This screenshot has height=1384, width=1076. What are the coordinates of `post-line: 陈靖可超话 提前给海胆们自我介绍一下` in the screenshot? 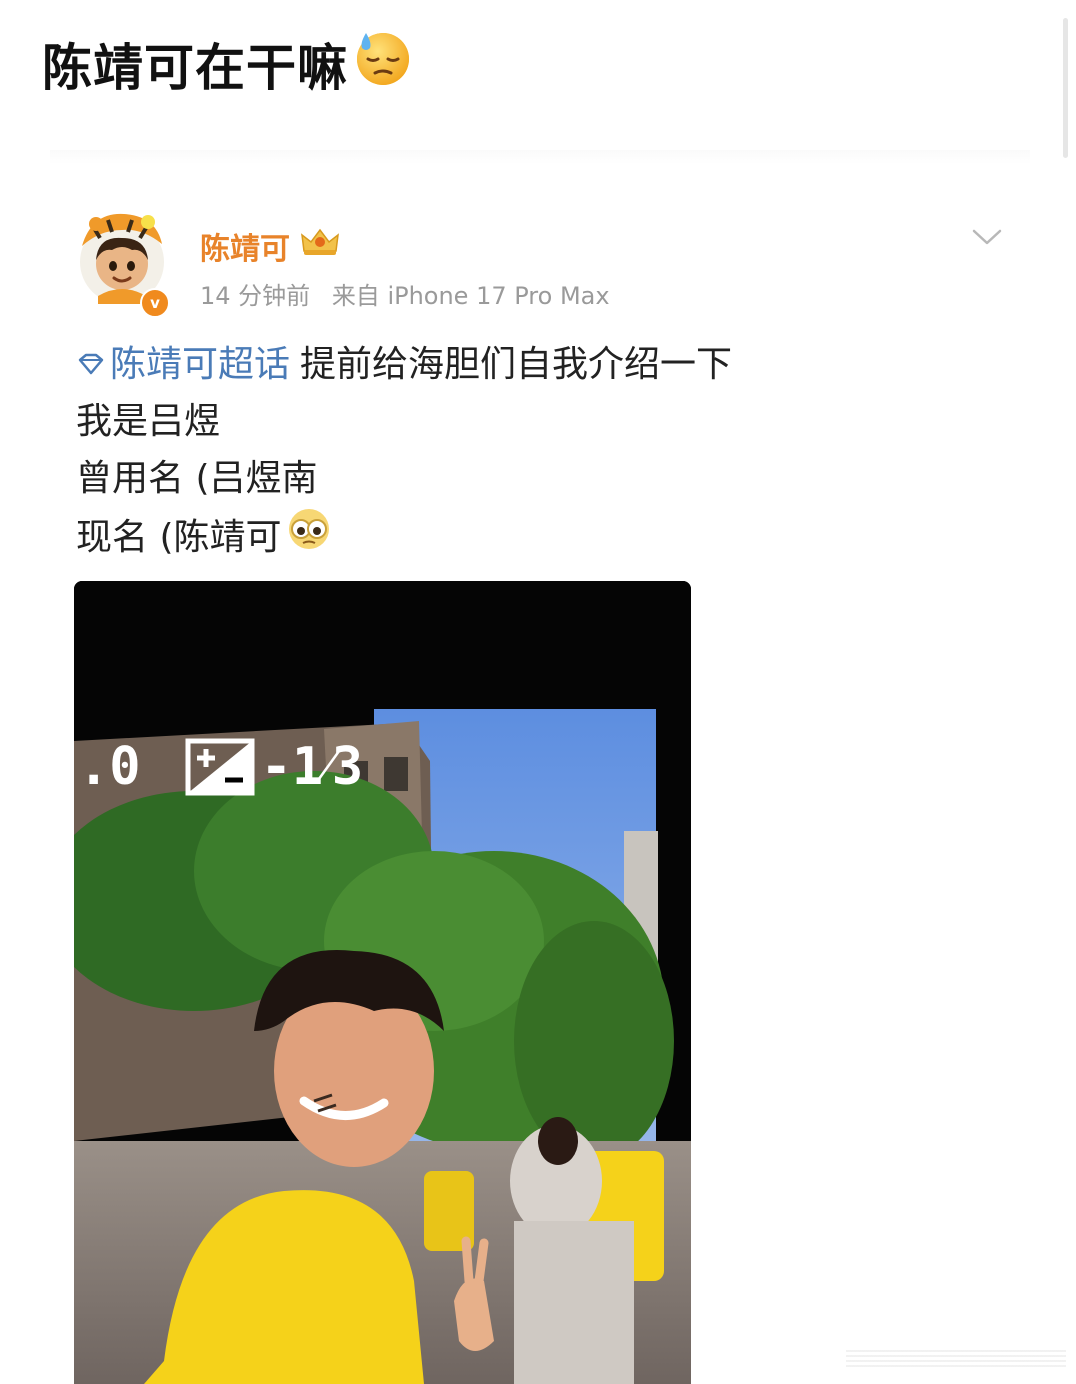 It's located at (526, 364).